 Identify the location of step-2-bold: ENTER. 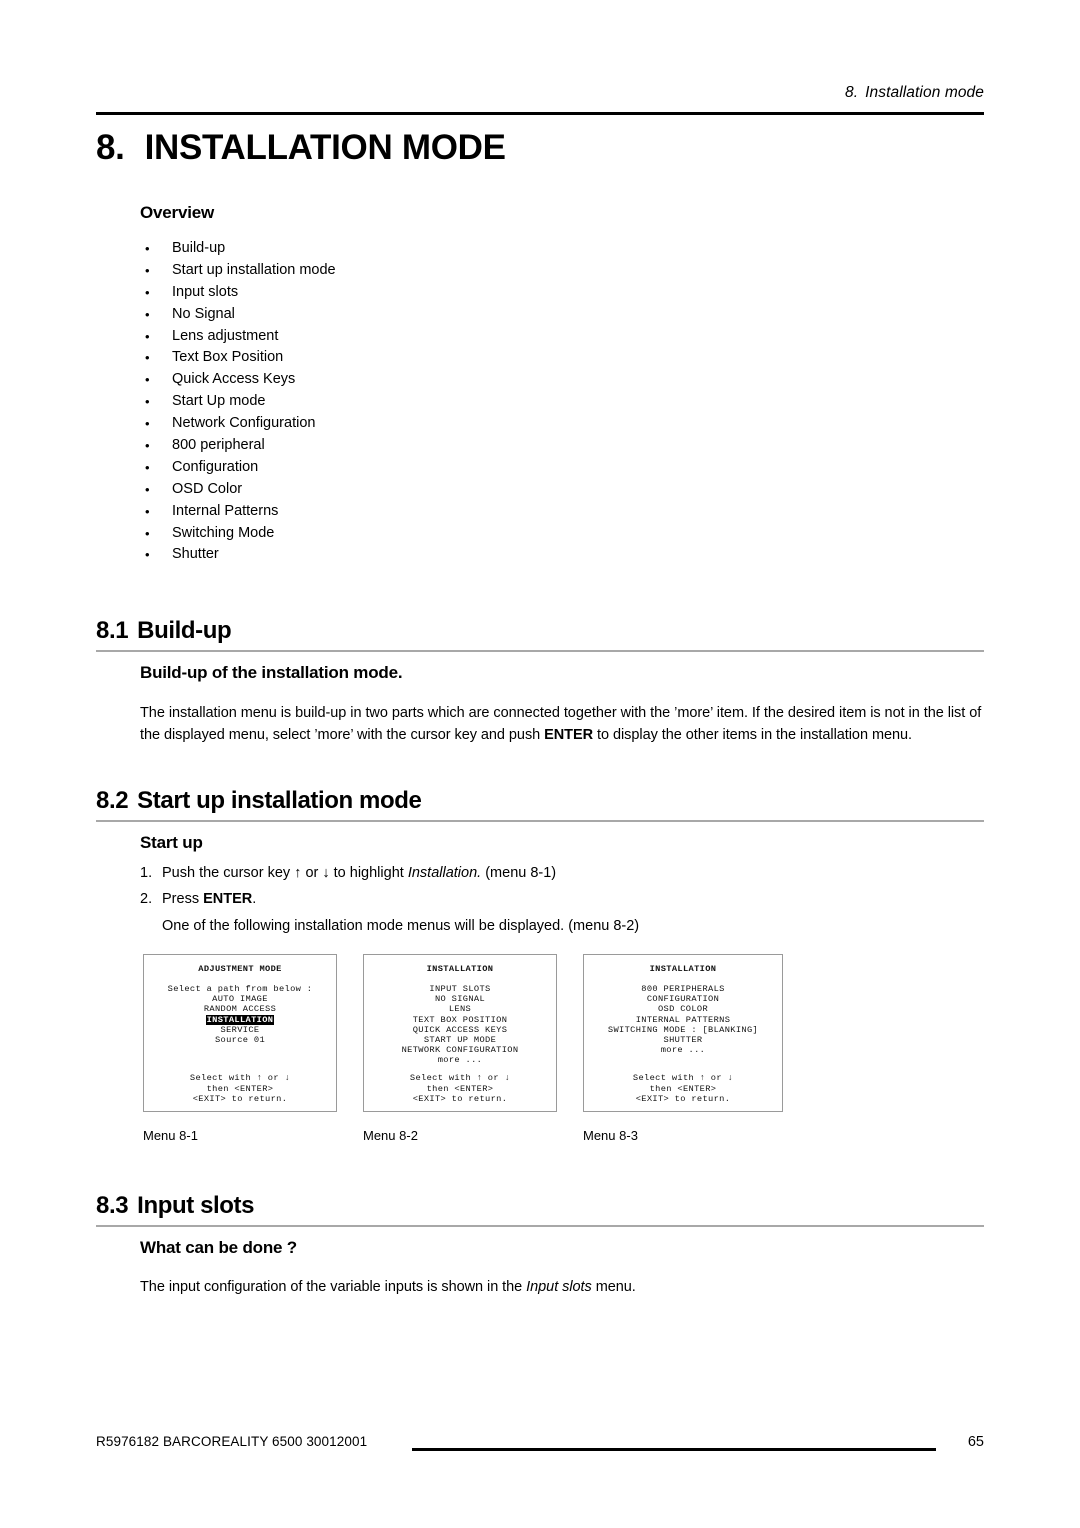
(228, 899).